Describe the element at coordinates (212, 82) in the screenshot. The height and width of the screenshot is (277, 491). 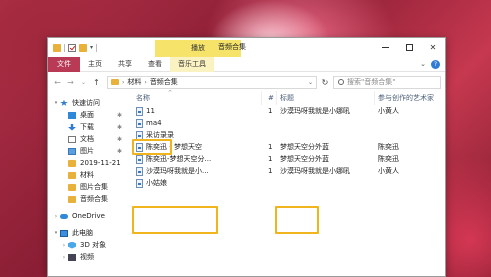
I see `address-bar: › 材料 › 音频合集 ⌄` at that location.